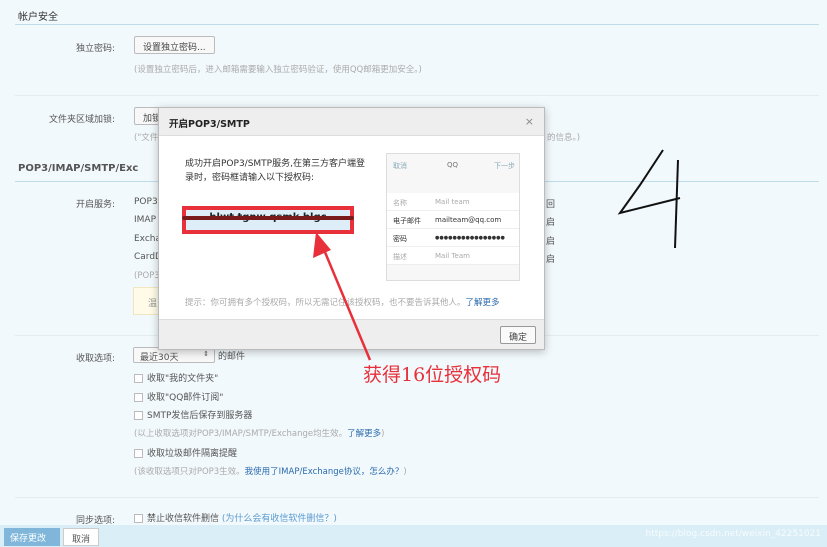 This screenshot has height=547, width=827. What do you see at coordinates (432, 375) in the screenshot?
I see `annotation-text: 获得16位授权码` at bounding box center [432, 375].